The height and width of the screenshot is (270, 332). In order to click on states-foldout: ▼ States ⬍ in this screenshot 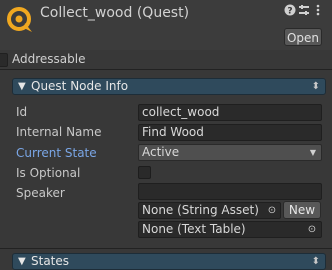, I will do `click(169, 261)`.